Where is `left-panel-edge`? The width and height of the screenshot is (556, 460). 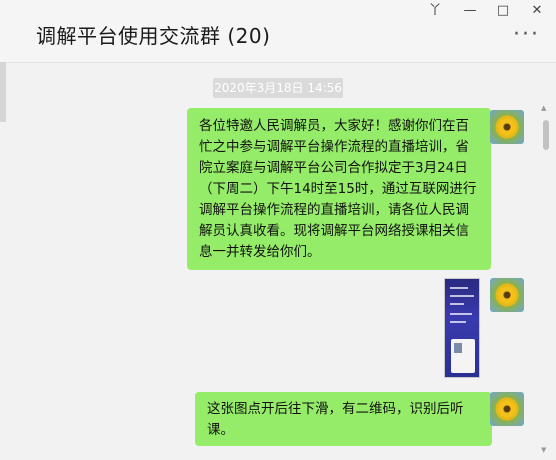
left-panel-edge is located at coordinates (3, 92).